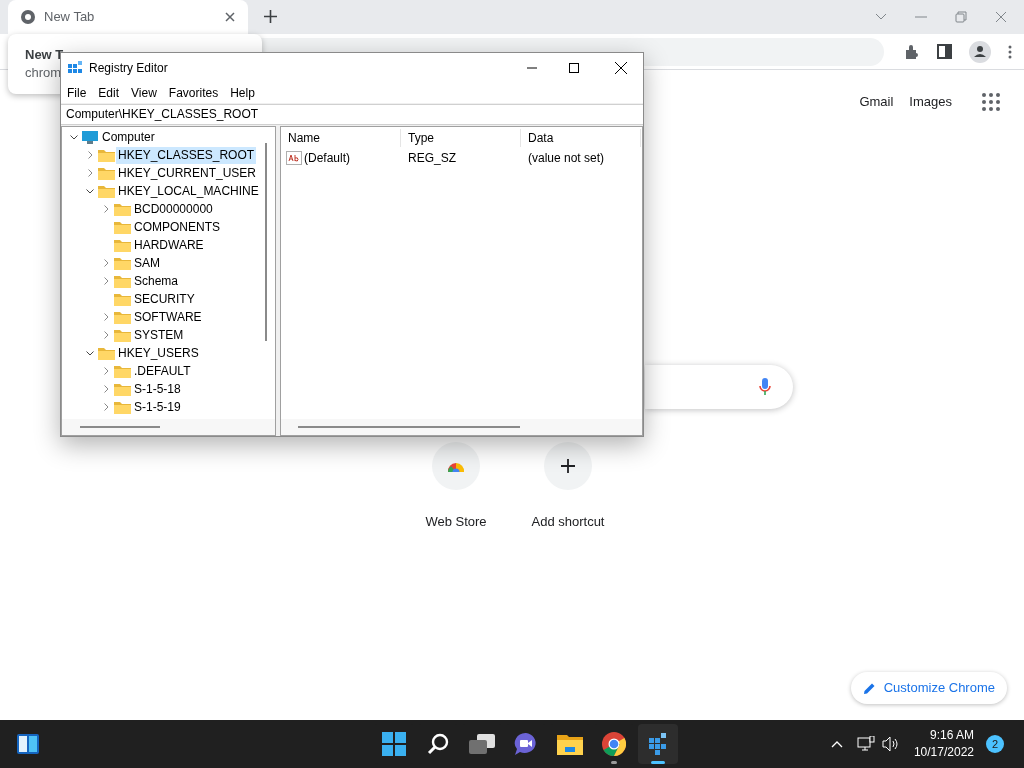 The width and height of the screenshot is (1024, 768). What do you see at coordinates (928, 688) in the screenshot?
I see `customize-chrome-button: Customize Chrome` at bounding box center [928, 688].